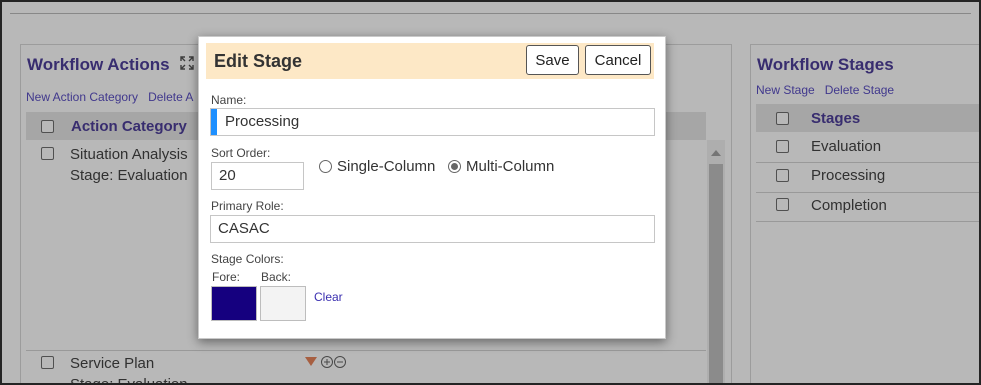  Describe the element at coordinates (229, 100) in the screenshot. I see `name-label: Name:` at that location.